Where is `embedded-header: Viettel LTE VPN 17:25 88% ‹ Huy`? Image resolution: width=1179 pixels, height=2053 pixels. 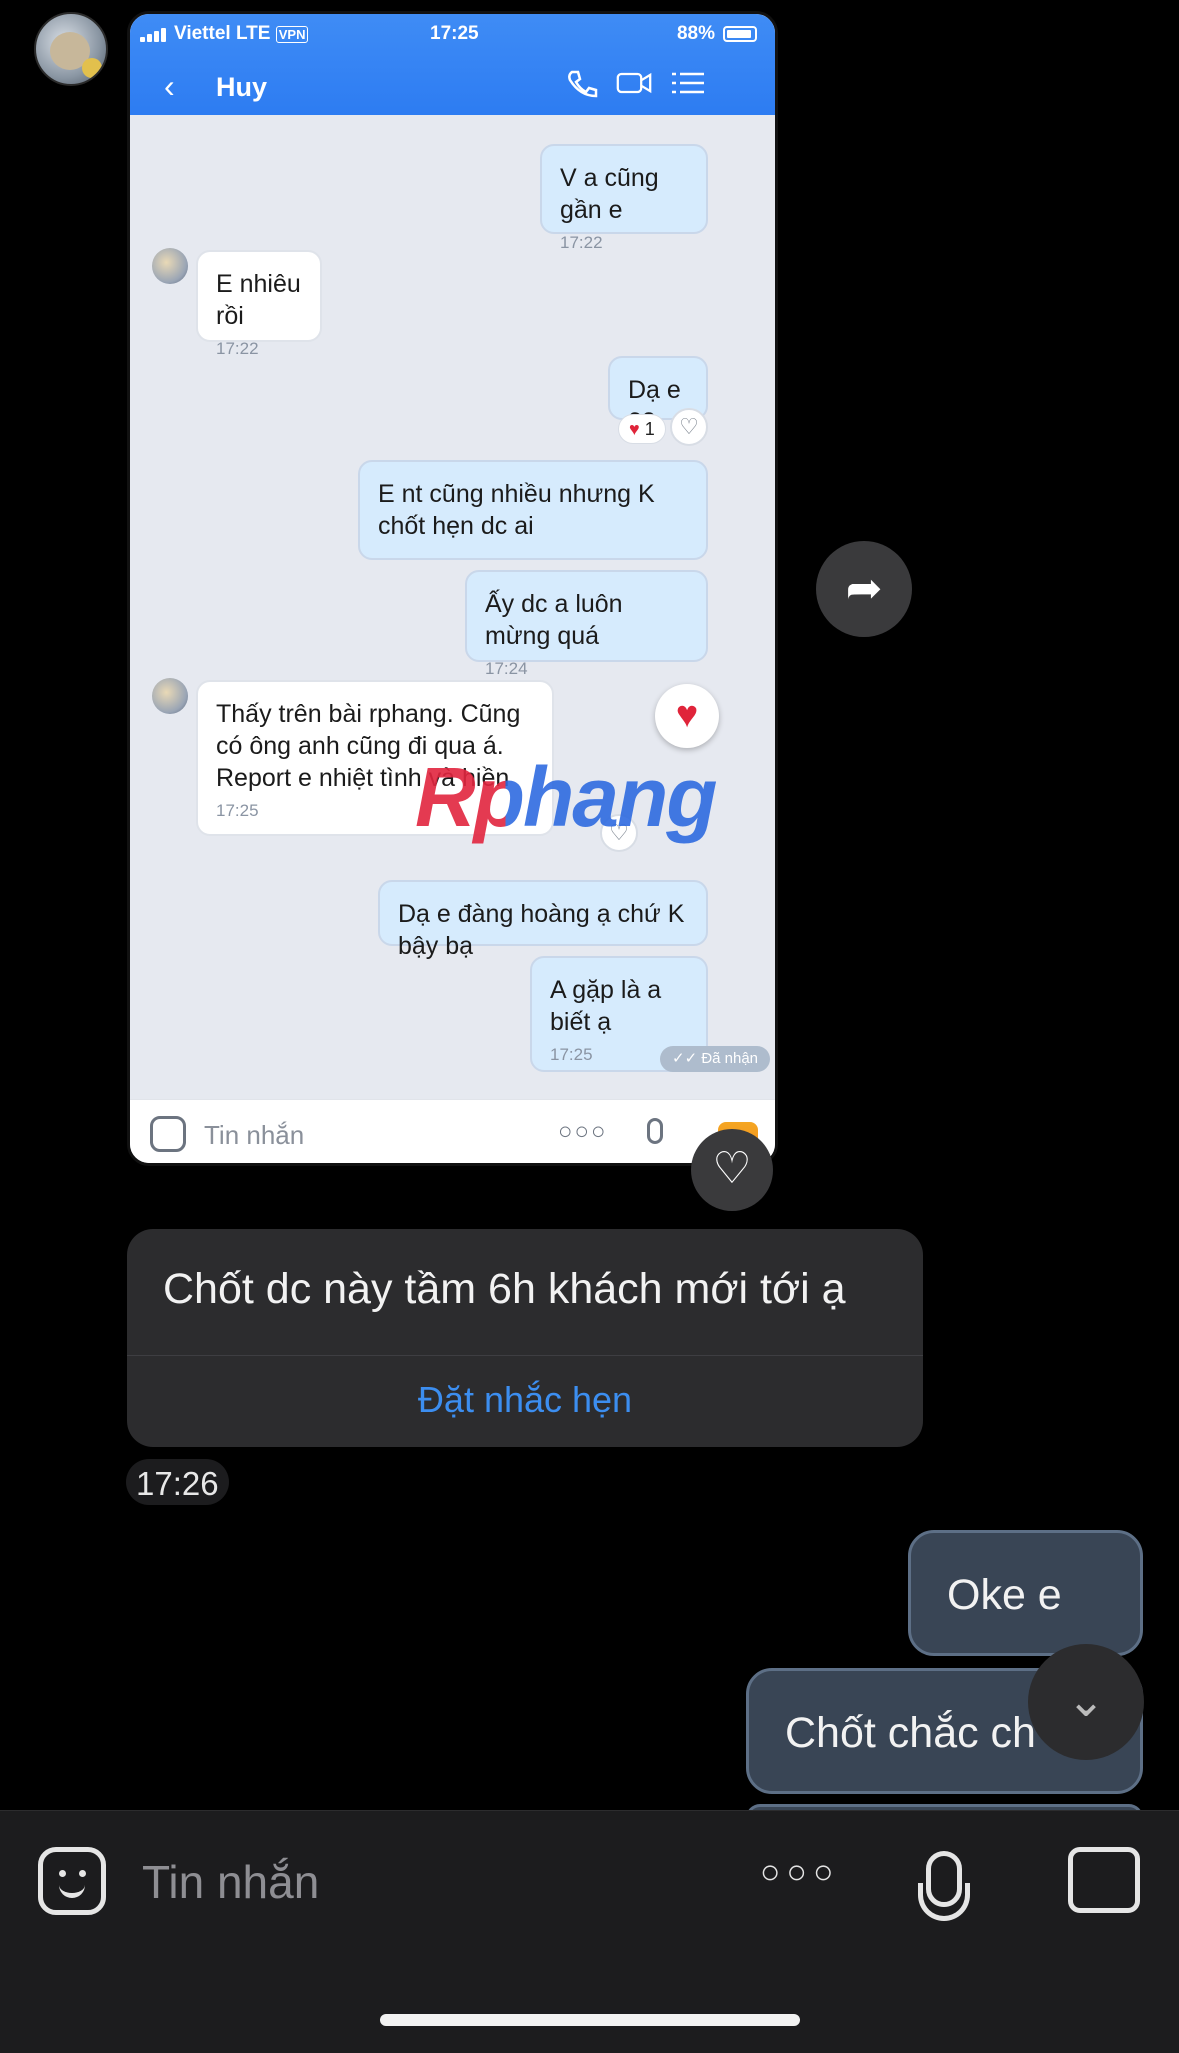 embedded-header: Viettel LTE VPN 17:25 88% ‹ Huy is located at coordinates (452, 64).